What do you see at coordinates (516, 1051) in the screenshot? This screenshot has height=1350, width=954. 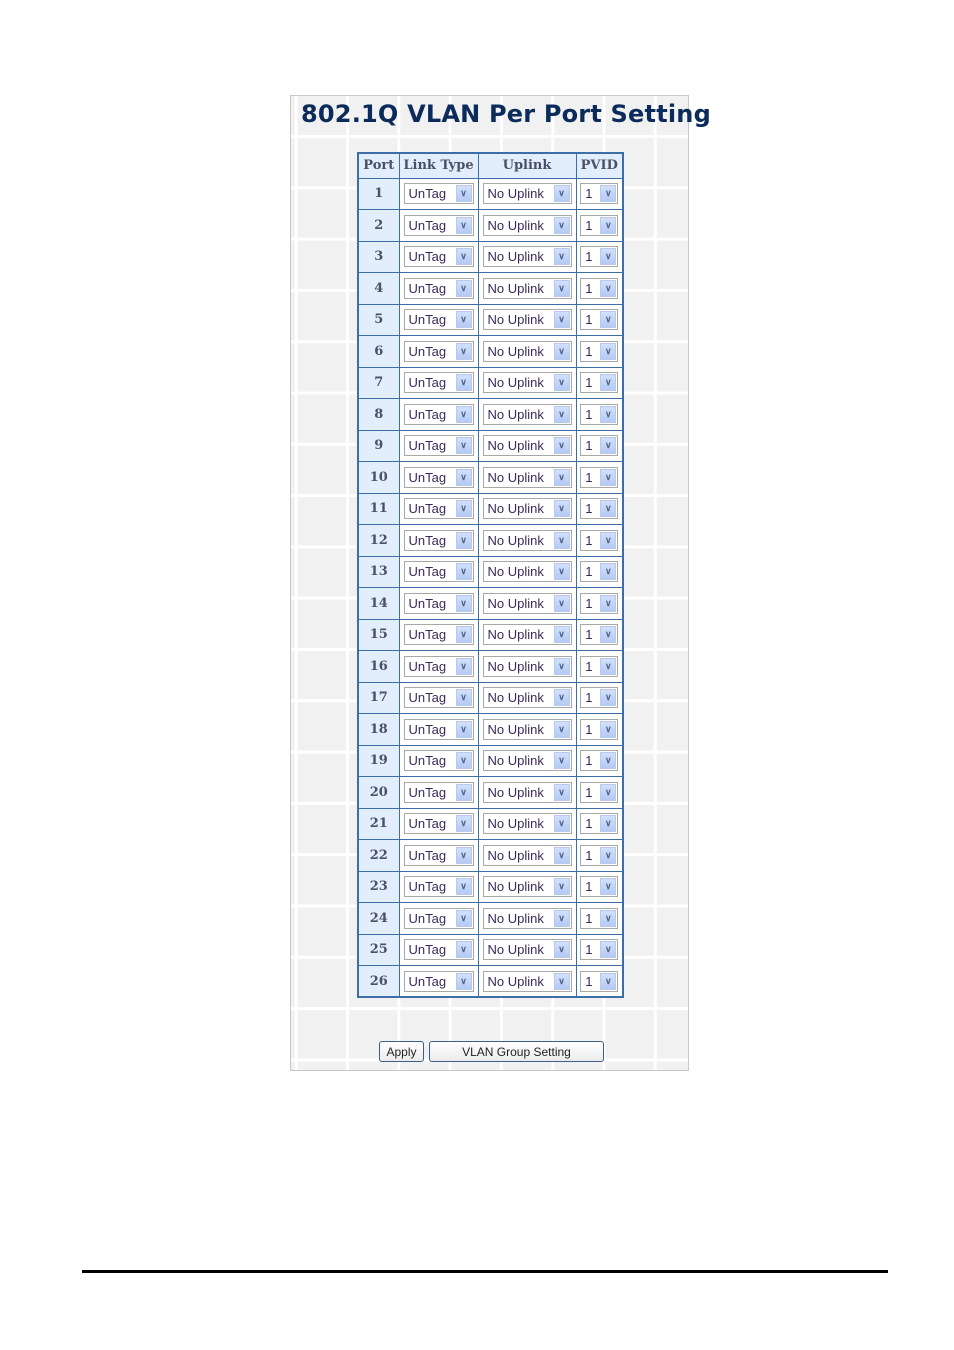 I see `vlan-group-setting-button: VLAN Group Setting` at bounding box center [516, 1051].